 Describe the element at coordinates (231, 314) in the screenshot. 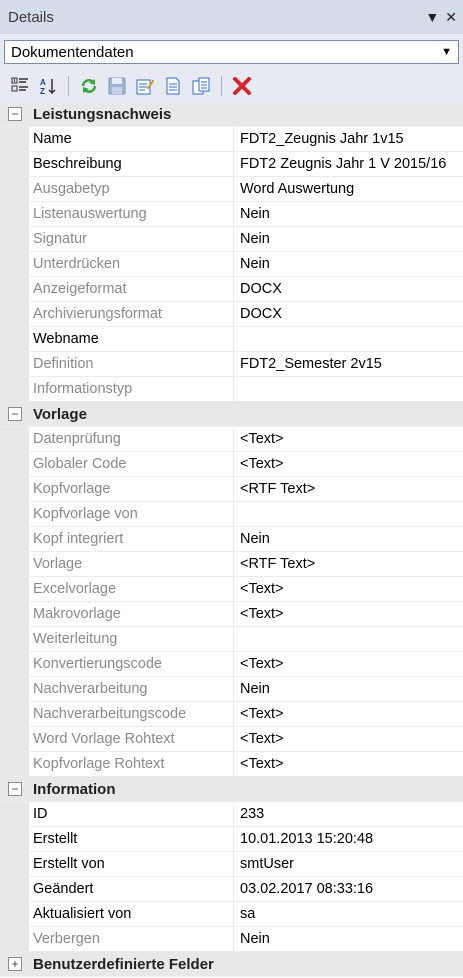

I see `property-row: Archivierungsformat DOCX` at that location.